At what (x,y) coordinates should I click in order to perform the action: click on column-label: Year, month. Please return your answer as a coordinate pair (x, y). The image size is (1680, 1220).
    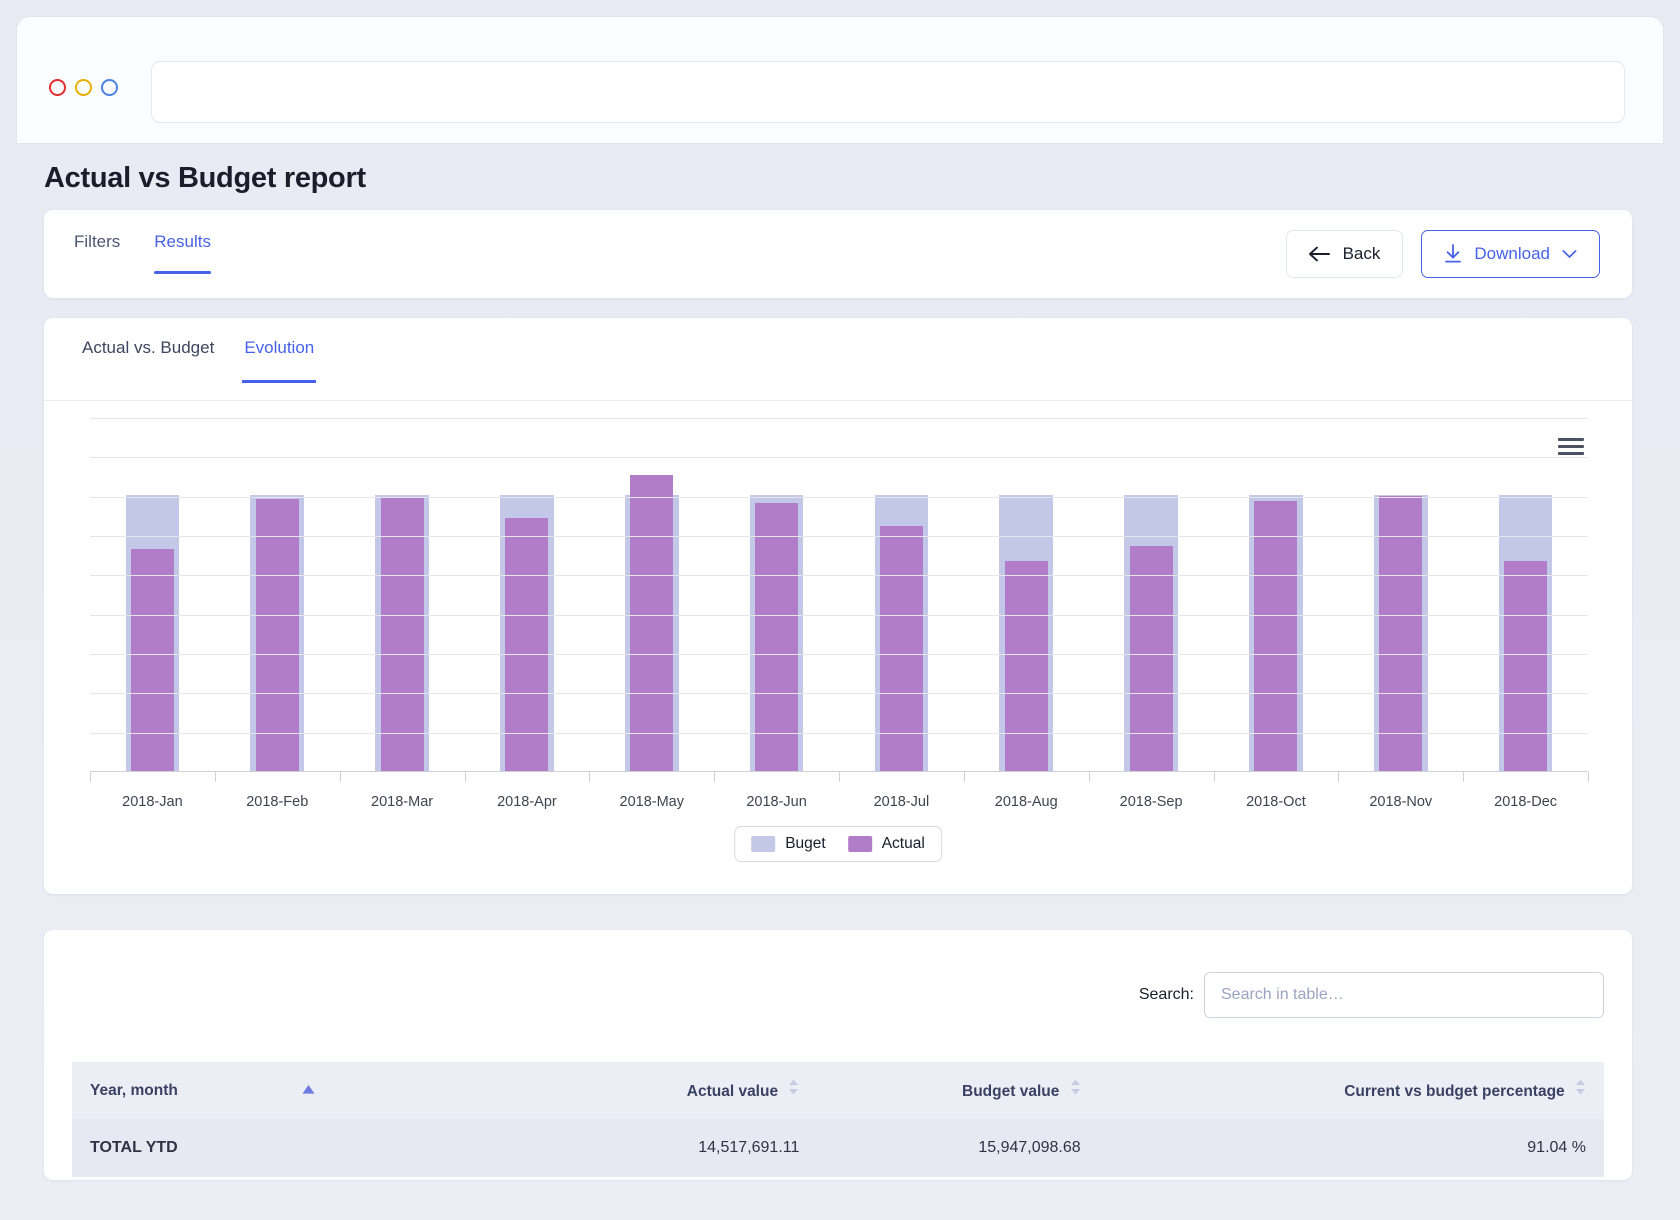
    Looking at the image, I should click on (134, 1090).